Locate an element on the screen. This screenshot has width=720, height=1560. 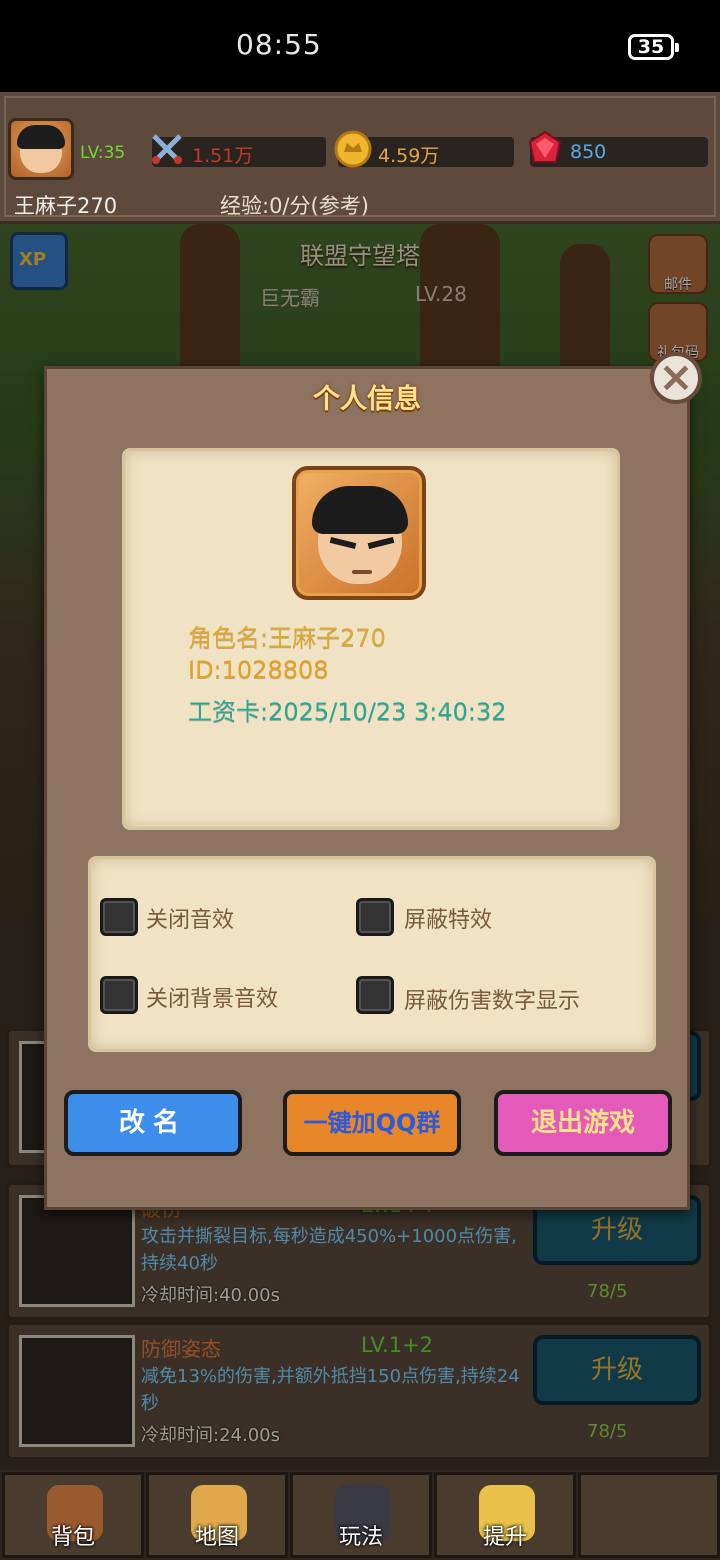
nav-label: 背包 is located at coordinates (72, 1537).